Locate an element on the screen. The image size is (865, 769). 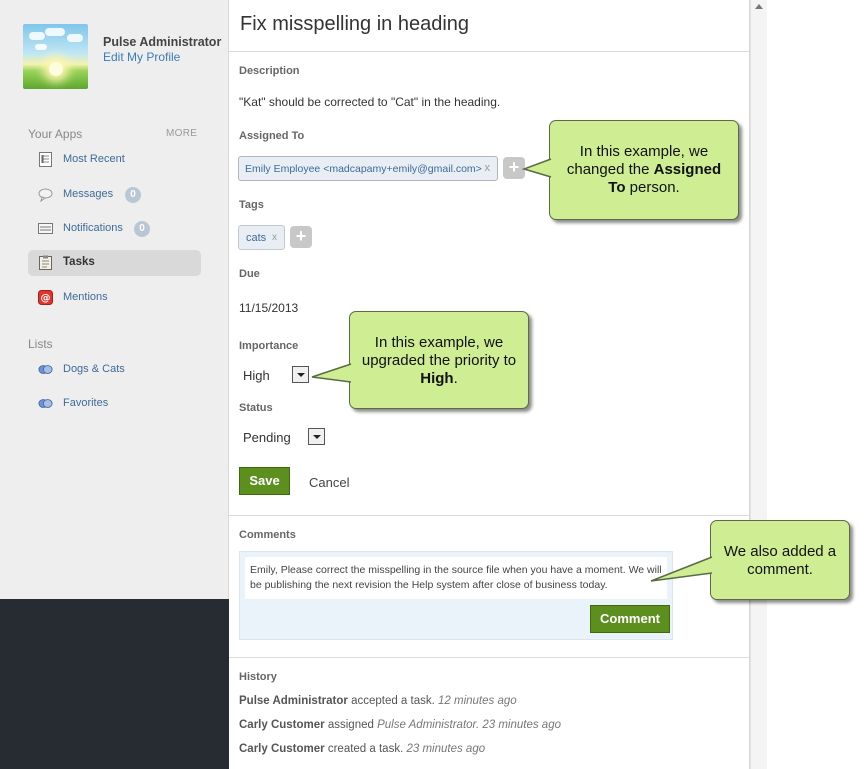
sidebar-item-notifications: Notifications 0 is located at coordinates (114, 229).